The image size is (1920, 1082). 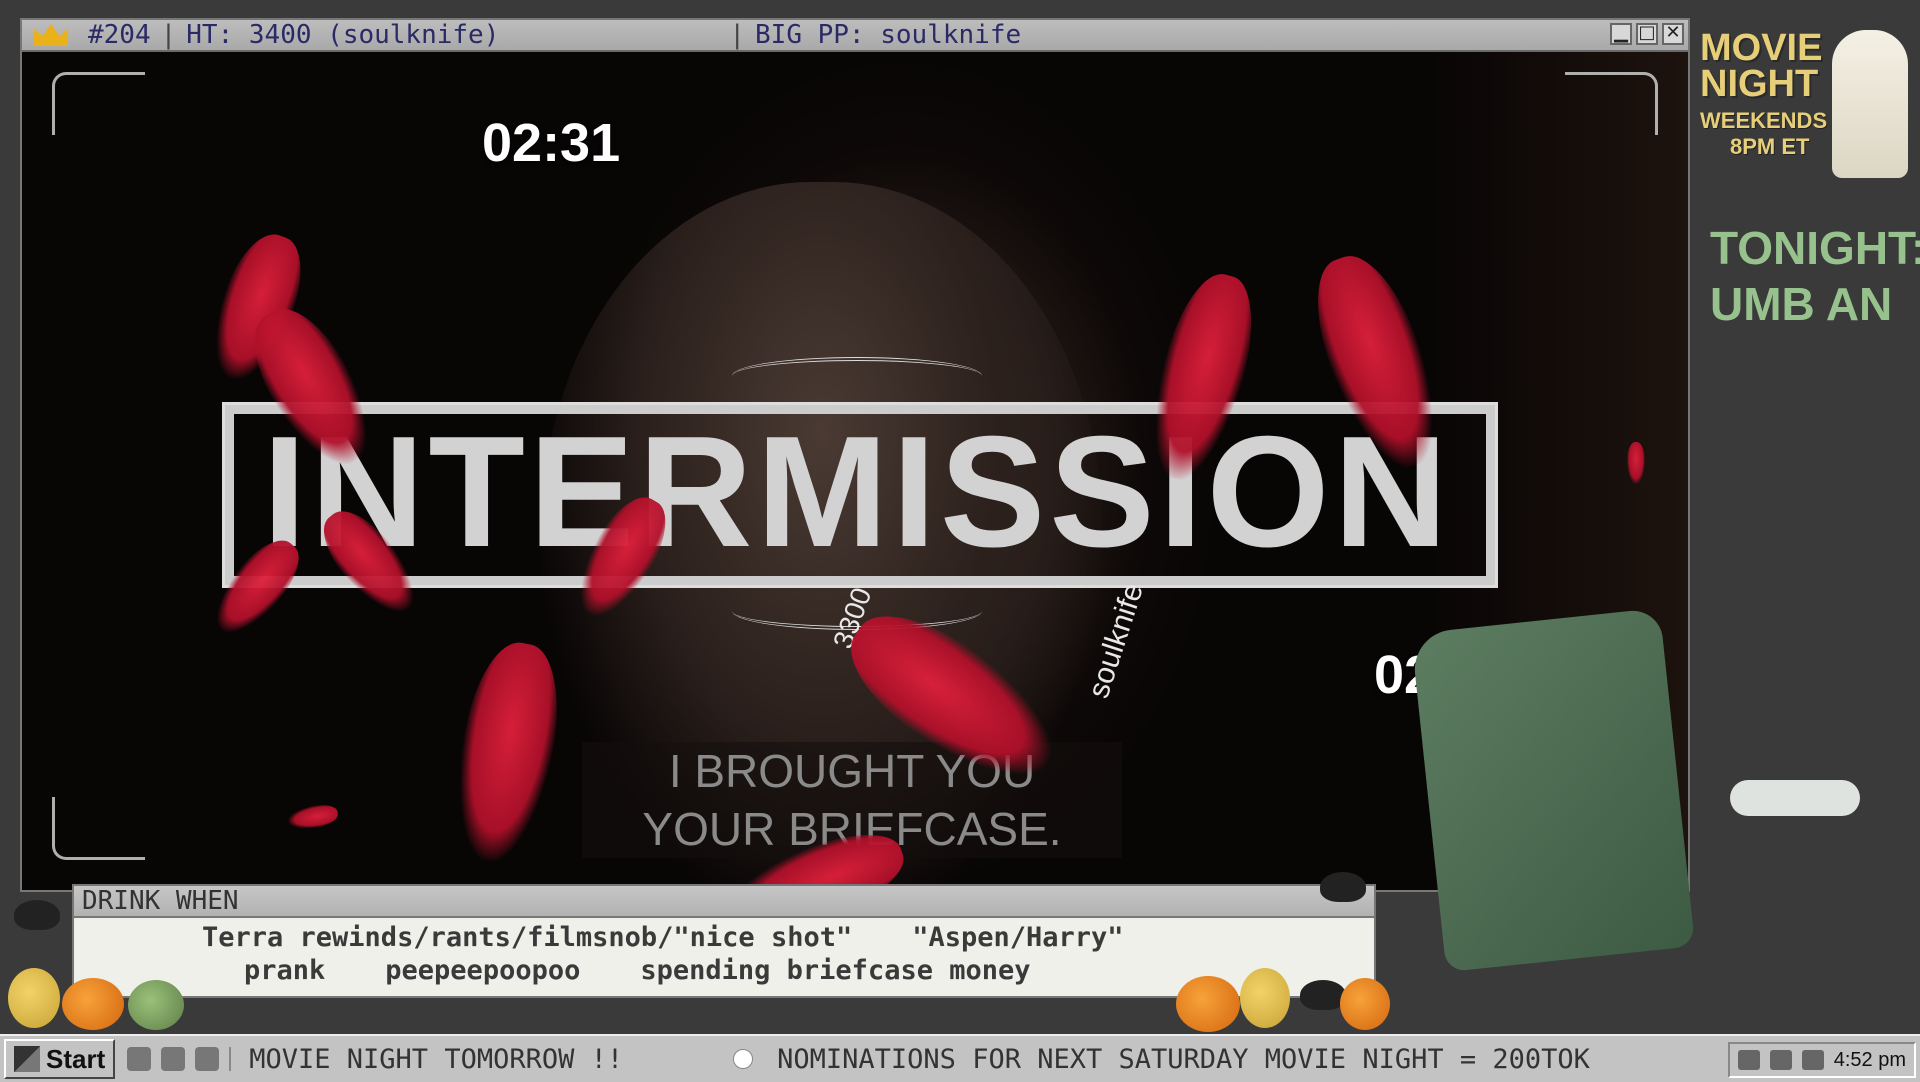 I want to click on desktop-icon, so click(x=139, y=1059).